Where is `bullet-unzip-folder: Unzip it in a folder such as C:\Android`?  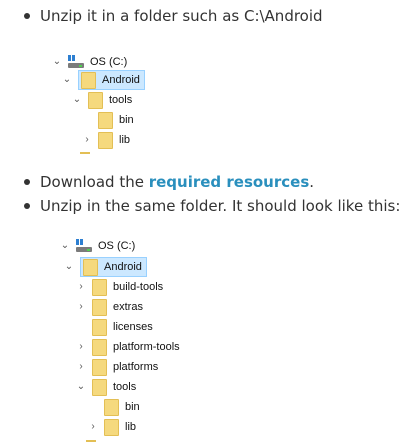 bullet-unzip-folder: Unzip it in a folder such as C:\Android is located at coordinates (173, 16).